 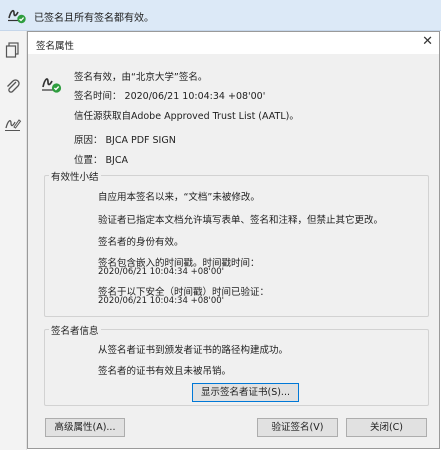 I want to click on validity-item-timestamp-time: 2020/06/21 10:04:34 +08'00', so click(x=161, y=272).